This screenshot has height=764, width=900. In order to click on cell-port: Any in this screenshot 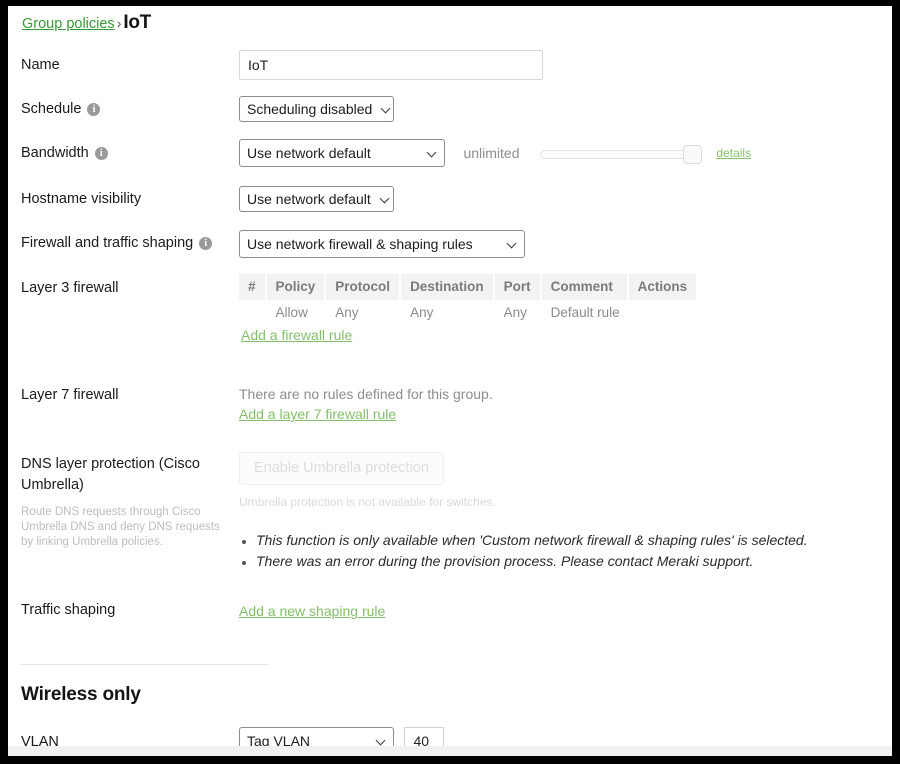, I will do `click(518, 312)`.